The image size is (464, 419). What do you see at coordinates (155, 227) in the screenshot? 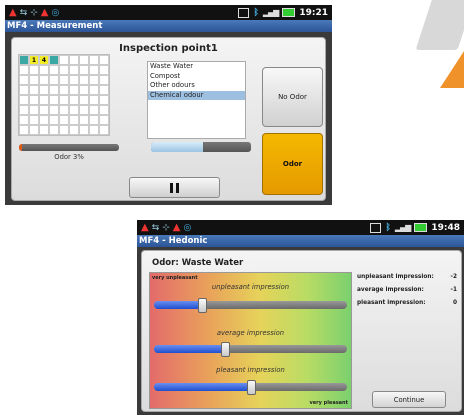
I see `usb-icon: ⇆` at bounding box center [155, 227].